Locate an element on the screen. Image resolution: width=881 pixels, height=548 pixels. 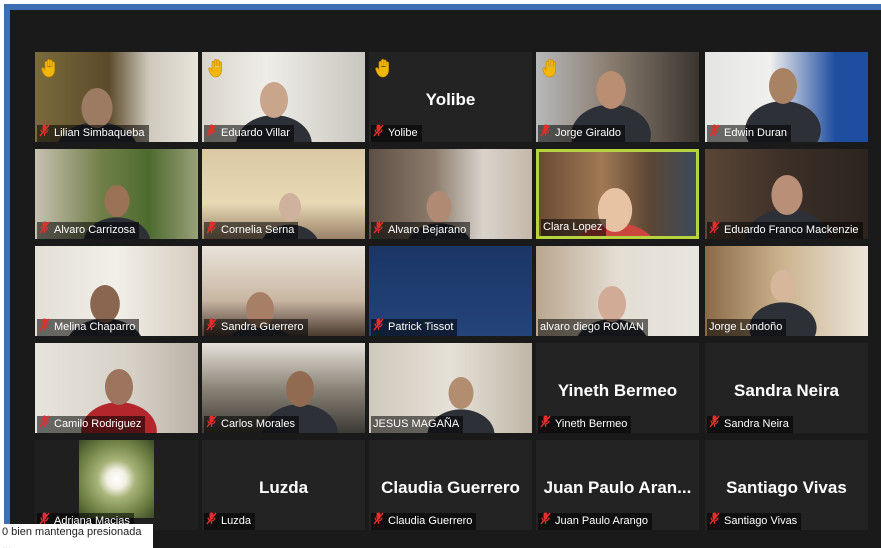
participant-name-label: Eduardo Franco Mackenzie is located at coordinates (785, 230).